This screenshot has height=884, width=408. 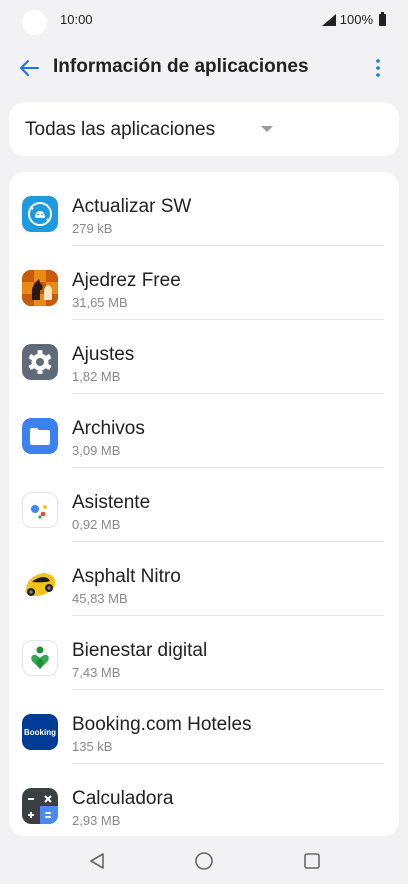 I want to click on status-indicators: 100%, so click(x=353, y=19).